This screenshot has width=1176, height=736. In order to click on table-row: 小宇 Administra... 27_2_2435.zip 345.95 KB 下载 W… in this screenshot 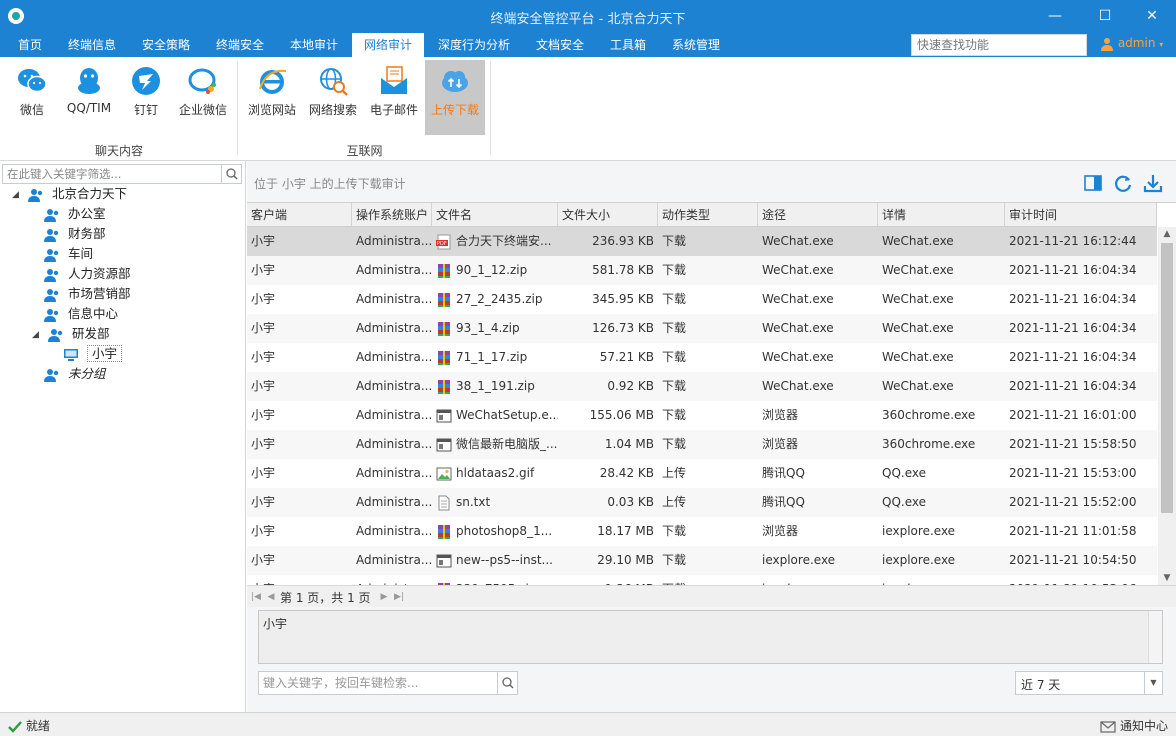, I will do `click(702, 299)`.